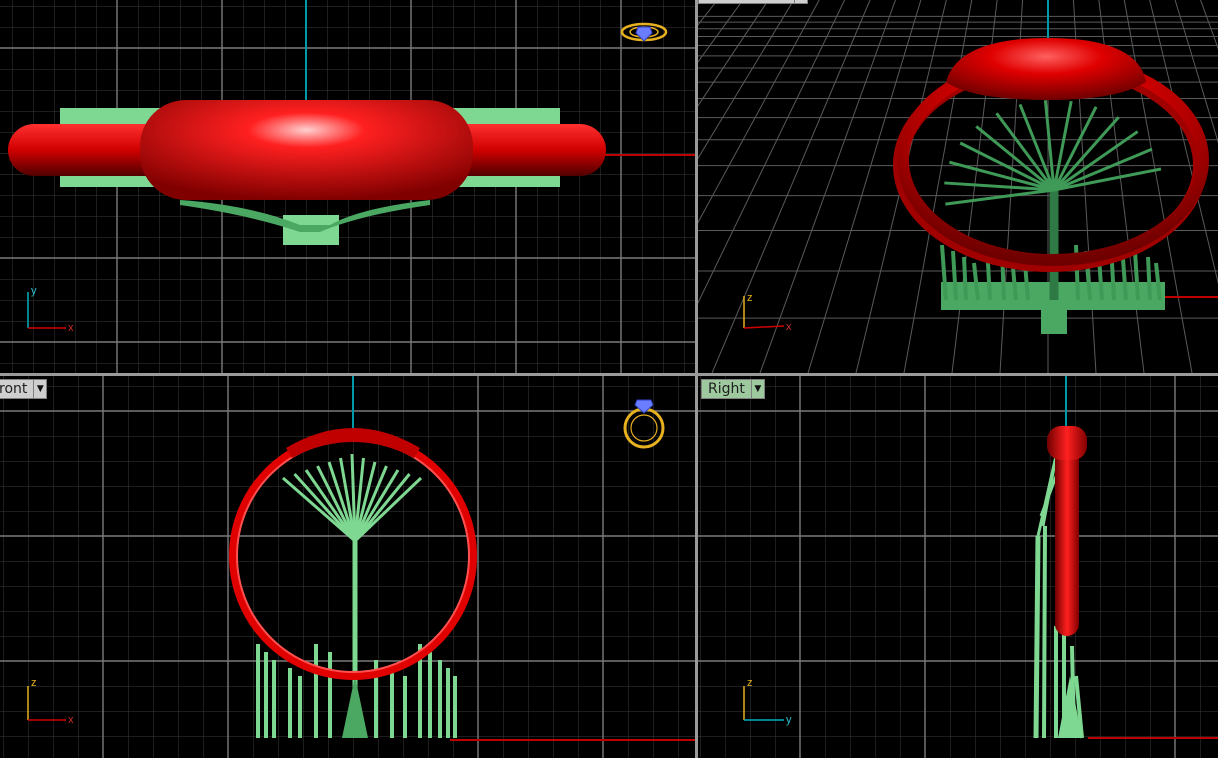  Describe the element at coordinates (609, 374) in the screenshot. I see `viewport-divider-horizontal` at that location.